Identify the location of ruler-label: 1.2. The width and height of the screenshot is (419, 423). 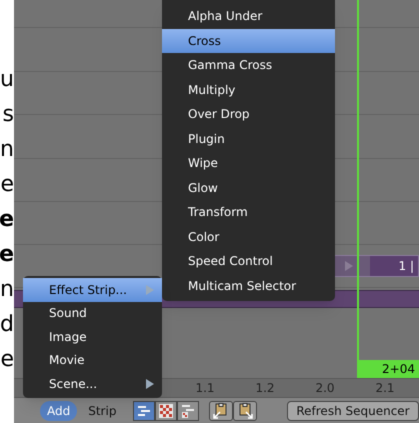
(265, 388).